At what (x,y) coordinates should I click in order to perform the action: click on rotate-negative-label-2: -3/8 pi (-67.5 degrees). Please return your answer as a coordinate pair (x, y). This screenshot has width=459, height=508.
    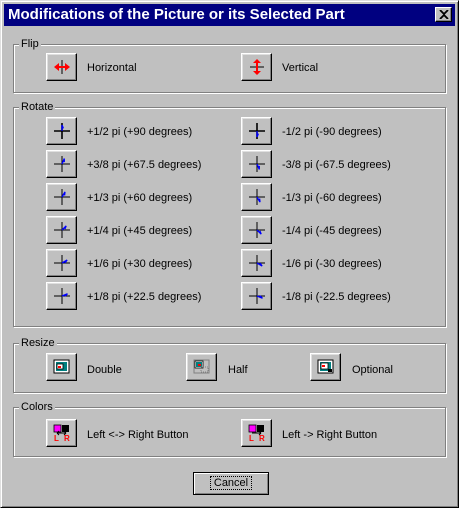
    Looking at the image, I should click on (336, 165).